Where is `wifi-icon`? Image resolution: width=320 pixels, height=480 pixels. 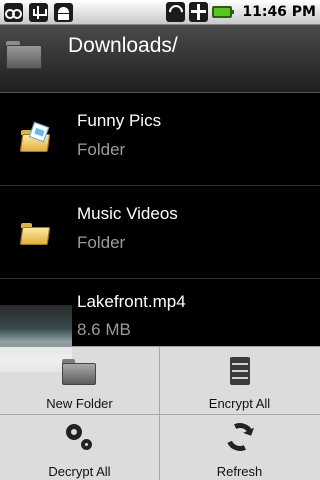 wifi-icon is located at coordinates (176, 12).